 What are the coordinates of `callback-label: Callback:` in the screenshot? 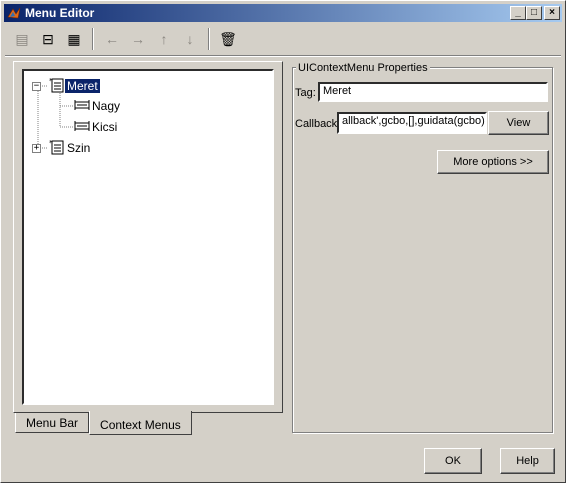 It's located at (318, 124).